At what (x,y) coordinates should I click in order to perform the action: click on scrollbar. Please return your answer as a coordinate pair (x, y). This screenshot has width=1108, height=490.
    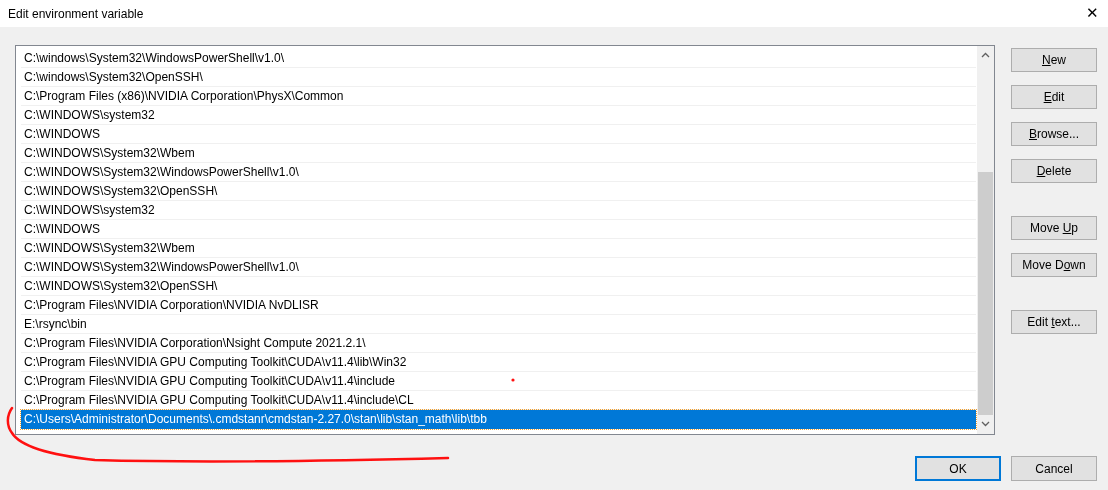
    Looking at the image, I should click on (985, 240).